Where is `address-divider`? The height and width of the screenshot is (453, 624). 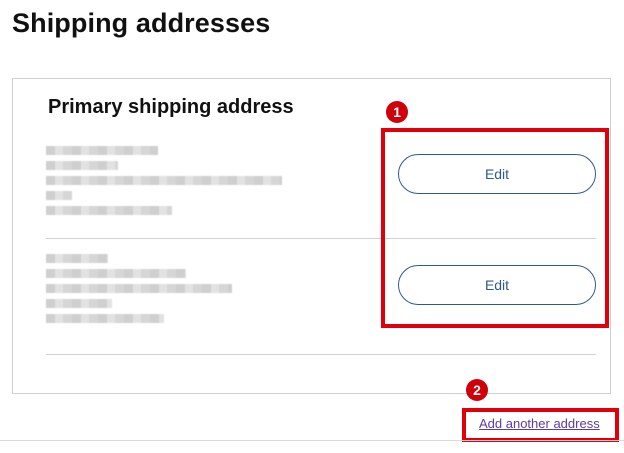
address-divider is located at coordinates (321, 354).